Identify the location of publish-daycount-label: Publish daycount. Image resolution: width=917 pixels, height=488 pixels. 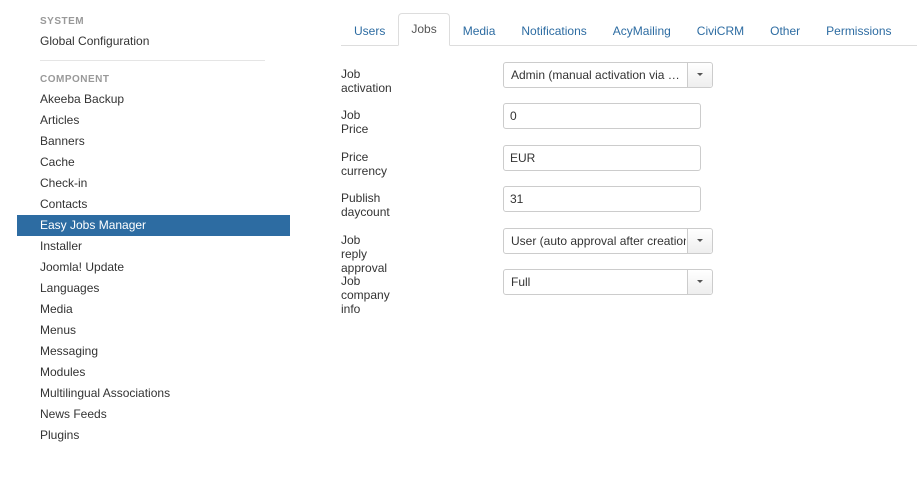
(365, 205).